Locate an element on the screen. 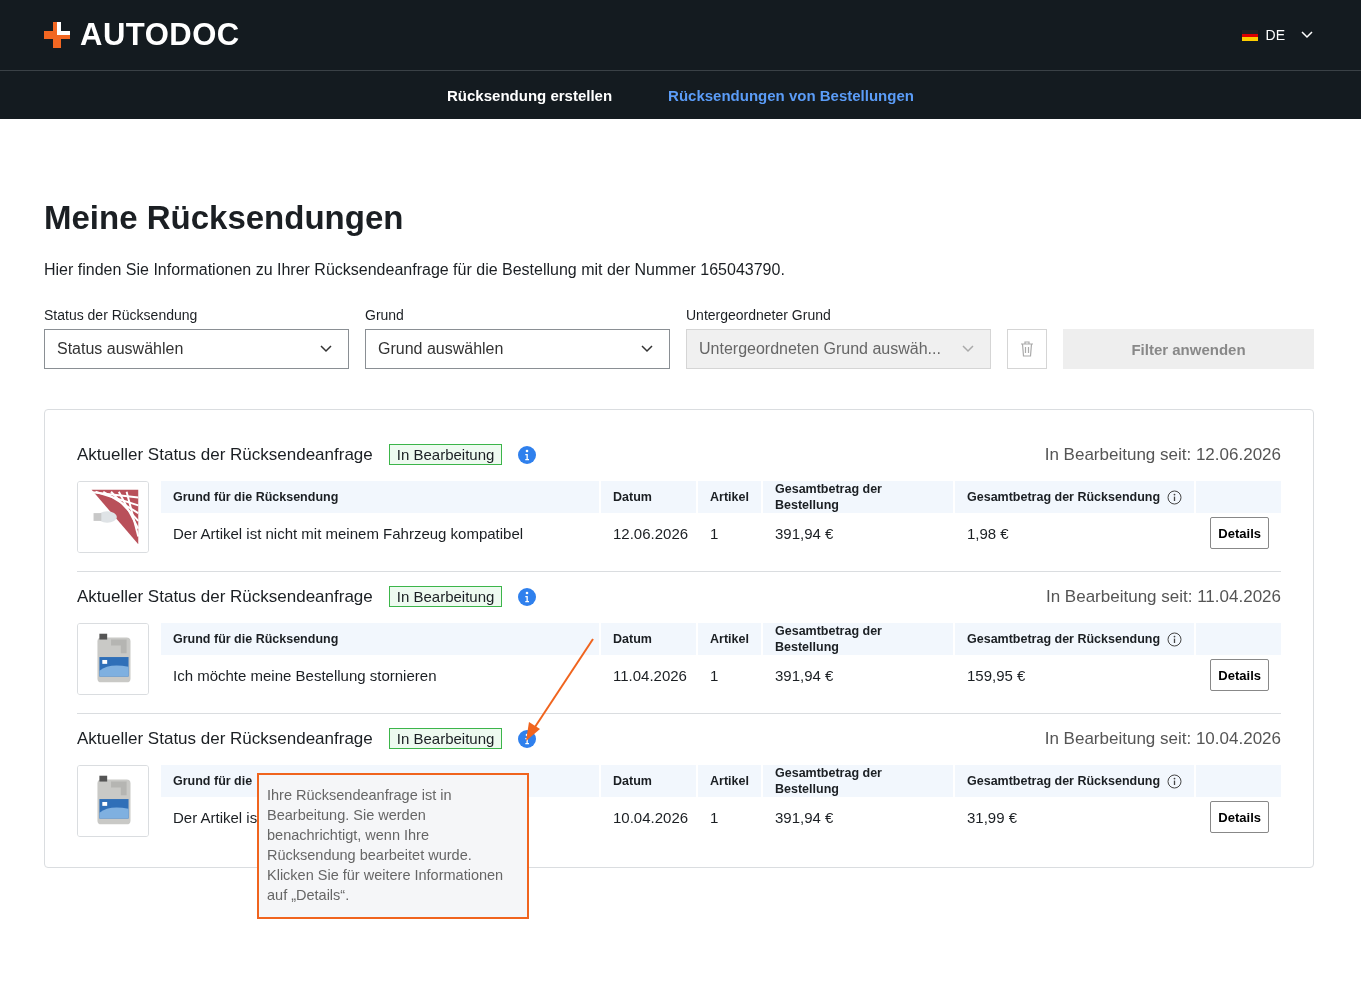  trash-icon is located at coordinates (1027, 349).